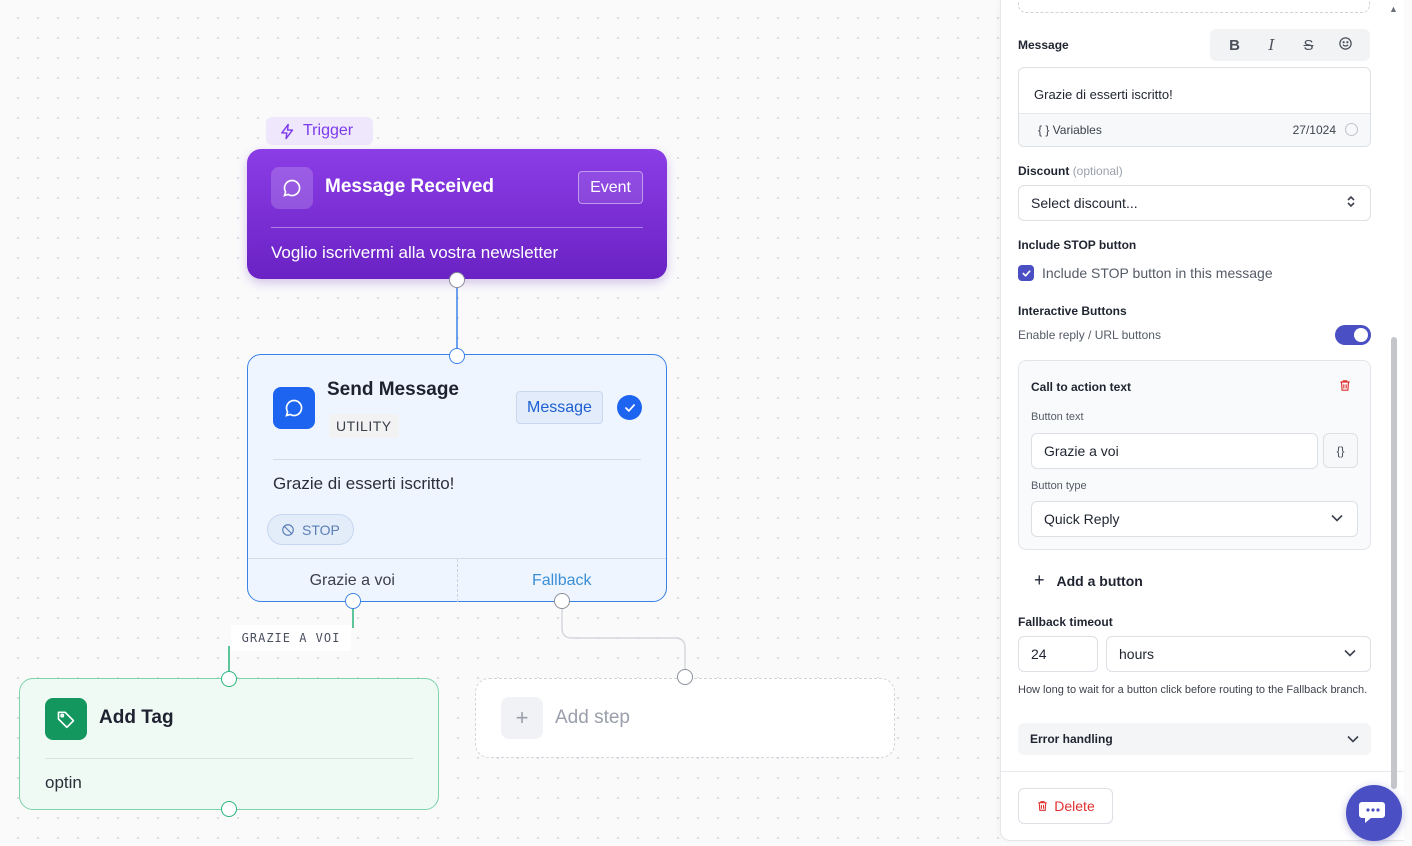 The image size is (1412, 846). What do you see at coordinates (685, 677) in the screenshot?
I see `add-step-input-port` at bounding box center [685, 677].